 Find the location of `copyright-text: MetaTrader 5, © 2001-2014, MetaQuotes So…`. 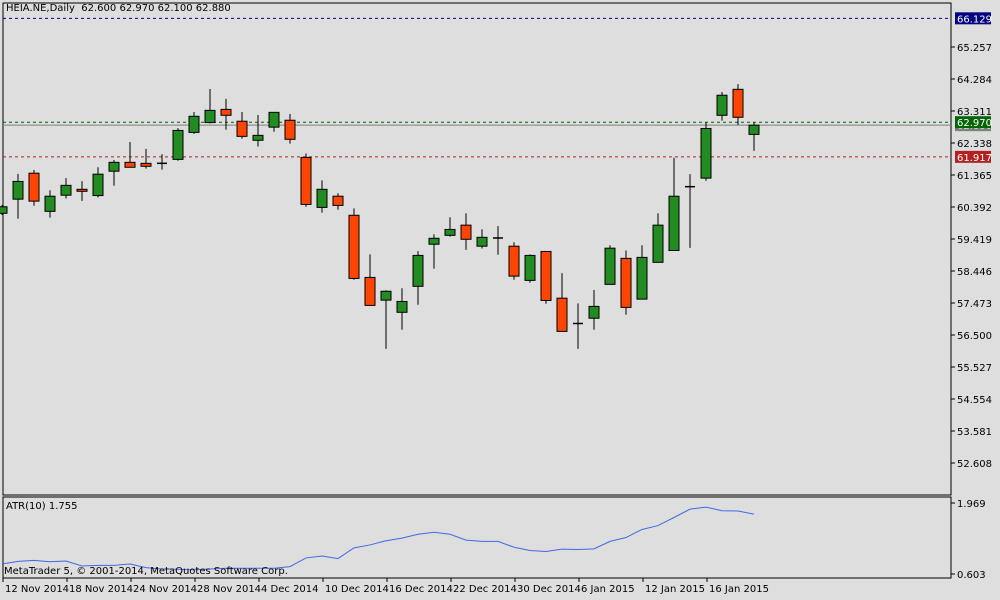

copyright-text: MetaTrader 5, © 2001-2014, MetaQuotes So… is located at coordinates (146, 571).